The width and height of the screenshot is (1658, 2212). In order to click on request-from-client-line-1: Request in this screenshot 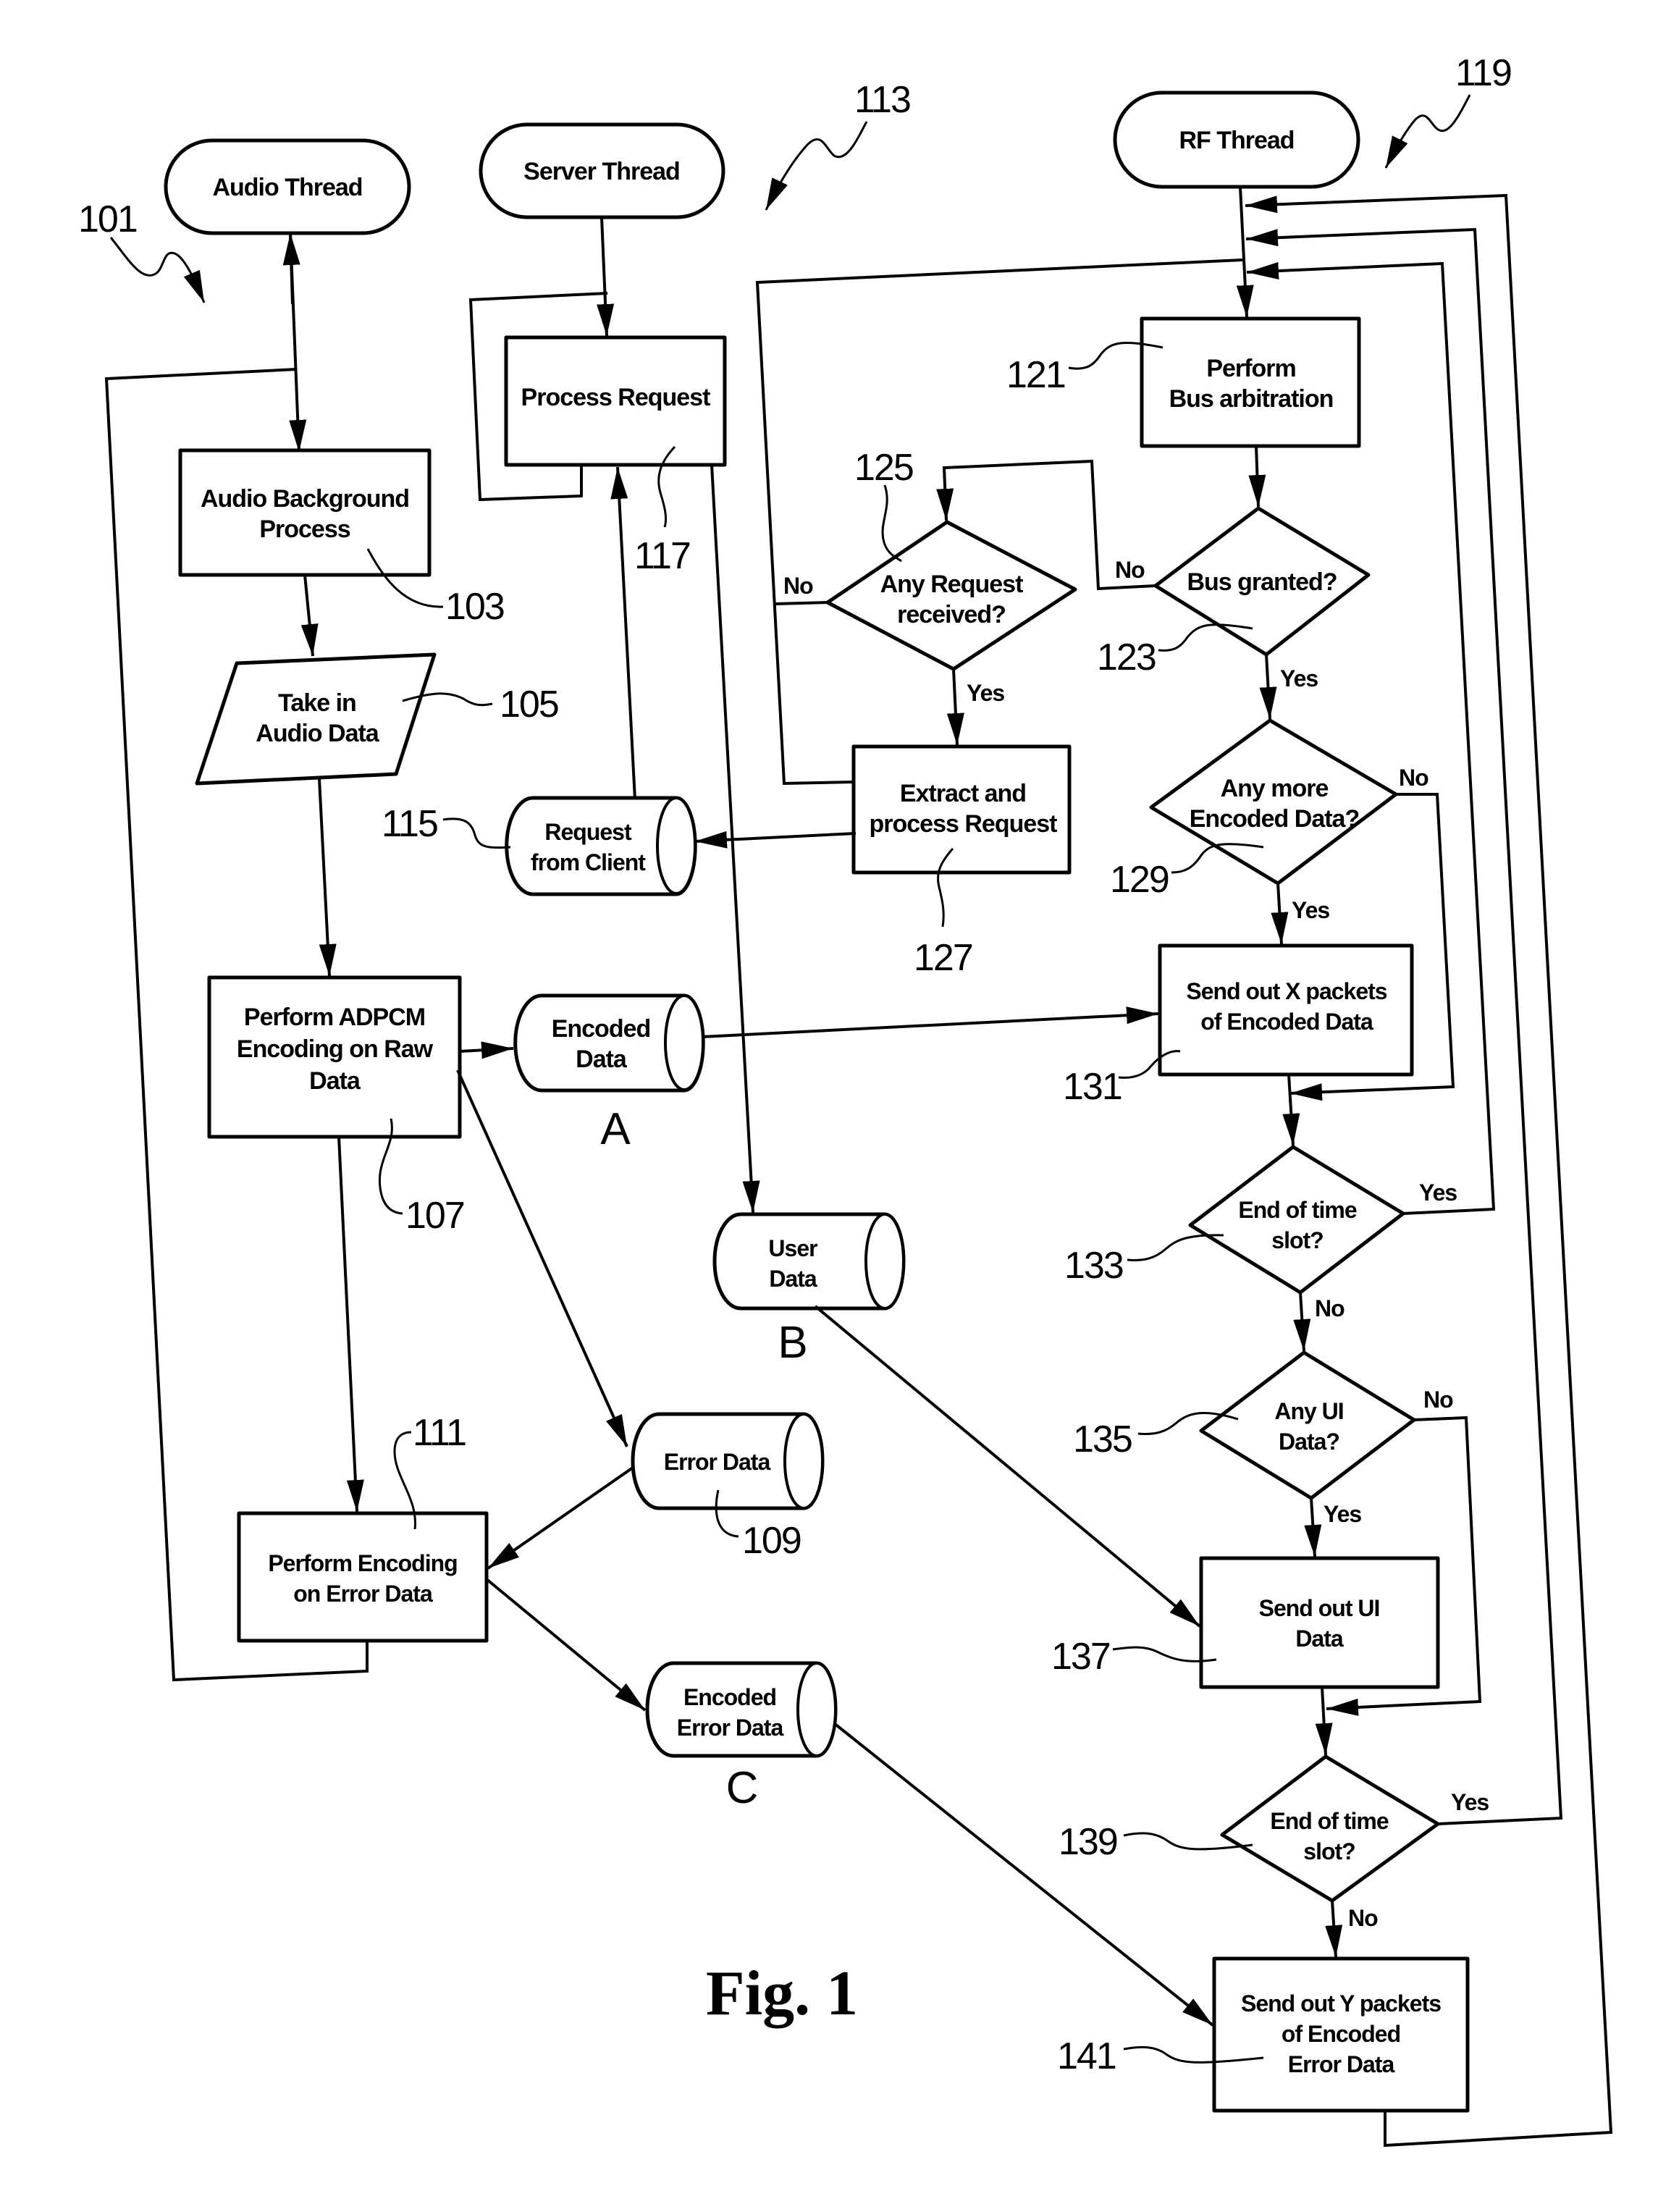, I will do `click(588, 832)`.